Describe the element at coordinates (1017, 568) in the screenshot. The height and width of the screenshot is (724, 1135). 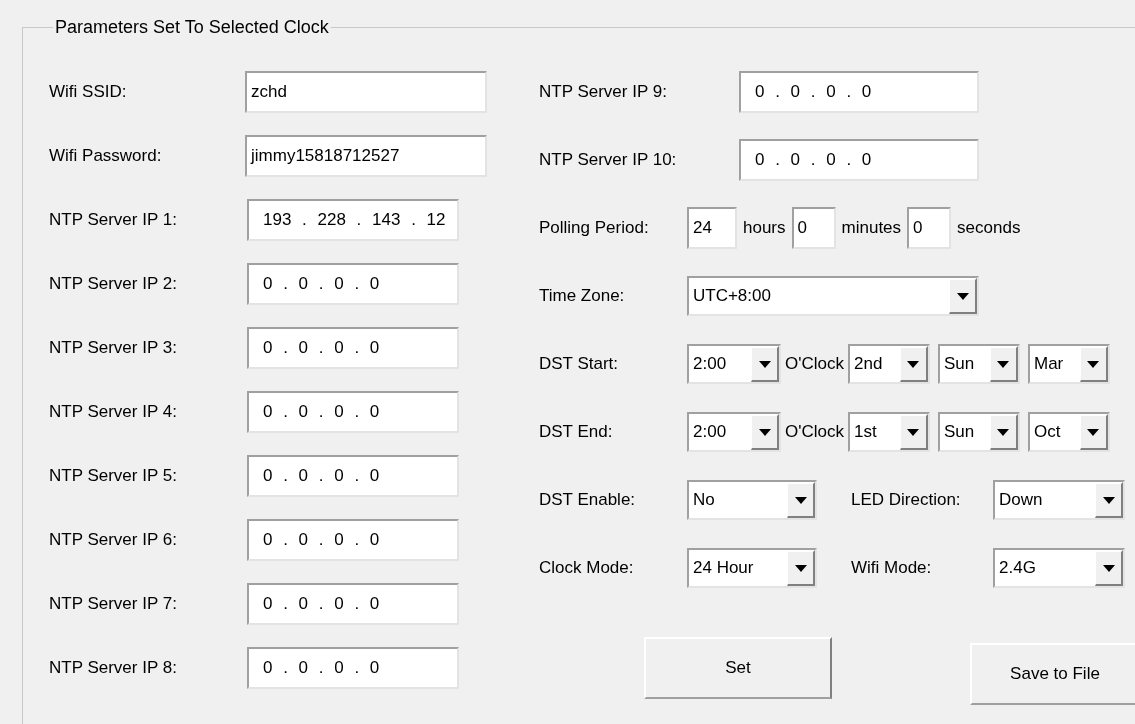
I see `dropdown-value: 2.4G` at that location.